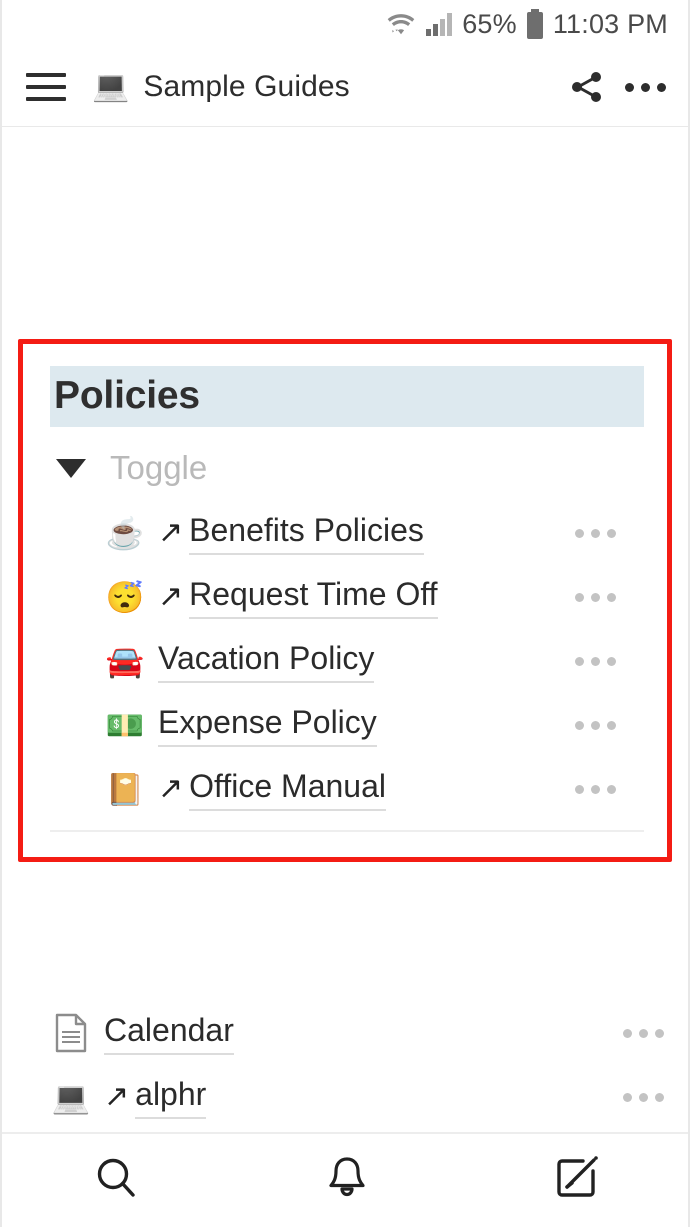 Image resolution: width=690 pixels, height=1227 pixels. Describe the element at coordinates (287, 789) in the screenshot. I see `list-item-label: Office Manual` at that location.